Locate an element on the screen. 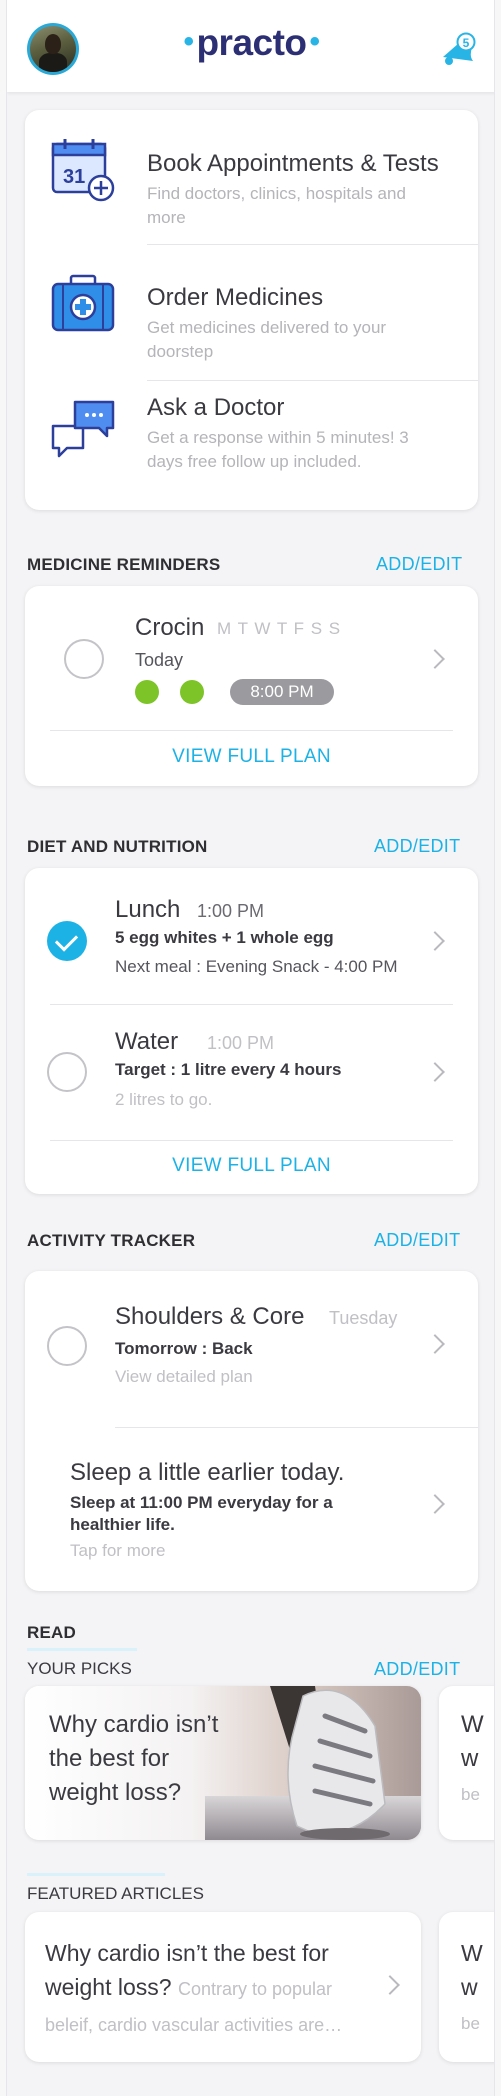 This screenshot has width=501, height=2096. sleep-title: Sleep a little earlier today. is located at coordinates (207, 1472).